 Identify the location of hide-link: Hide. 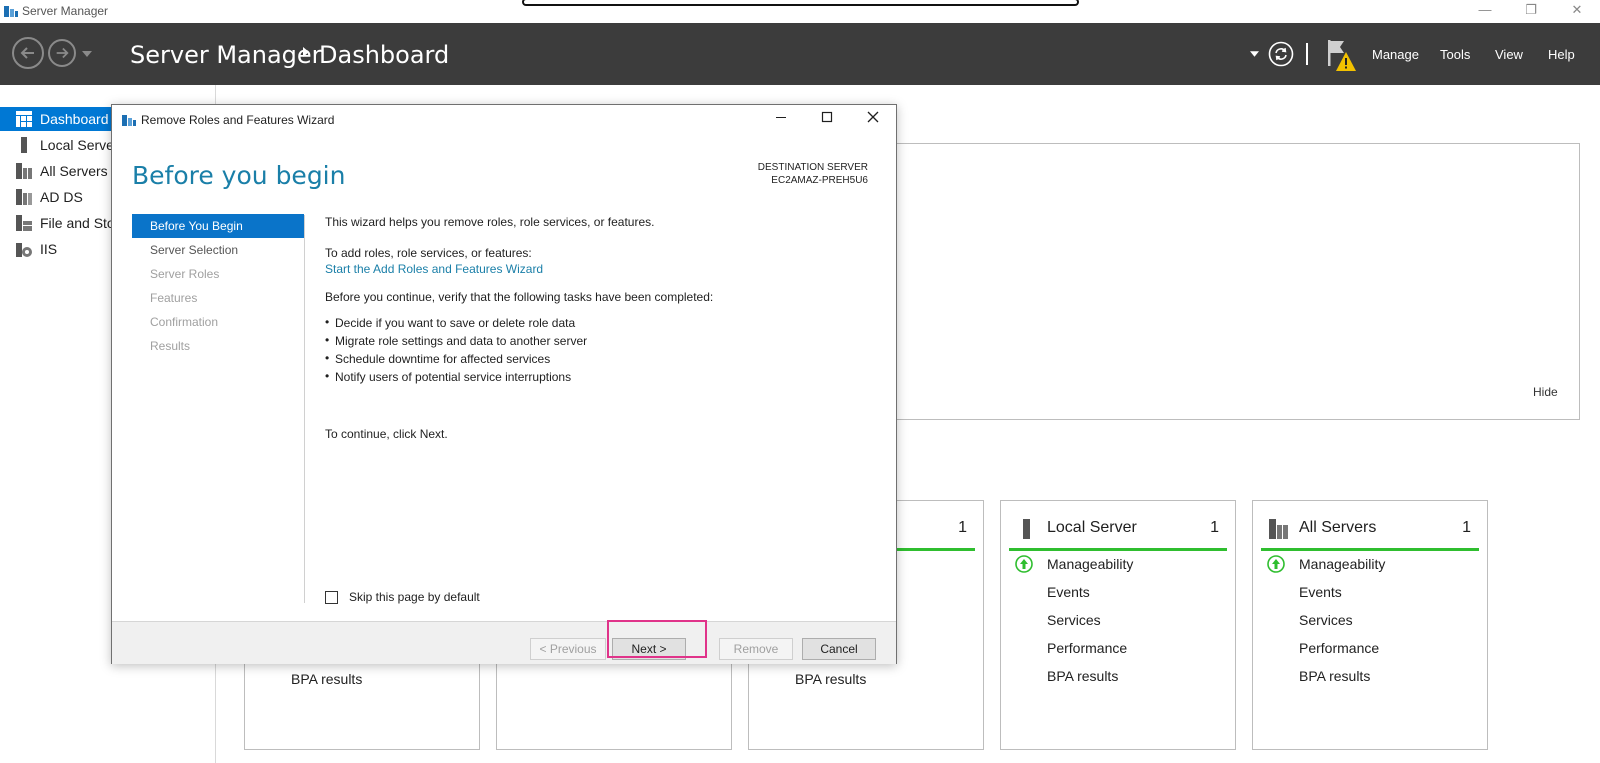
(1545, 392).